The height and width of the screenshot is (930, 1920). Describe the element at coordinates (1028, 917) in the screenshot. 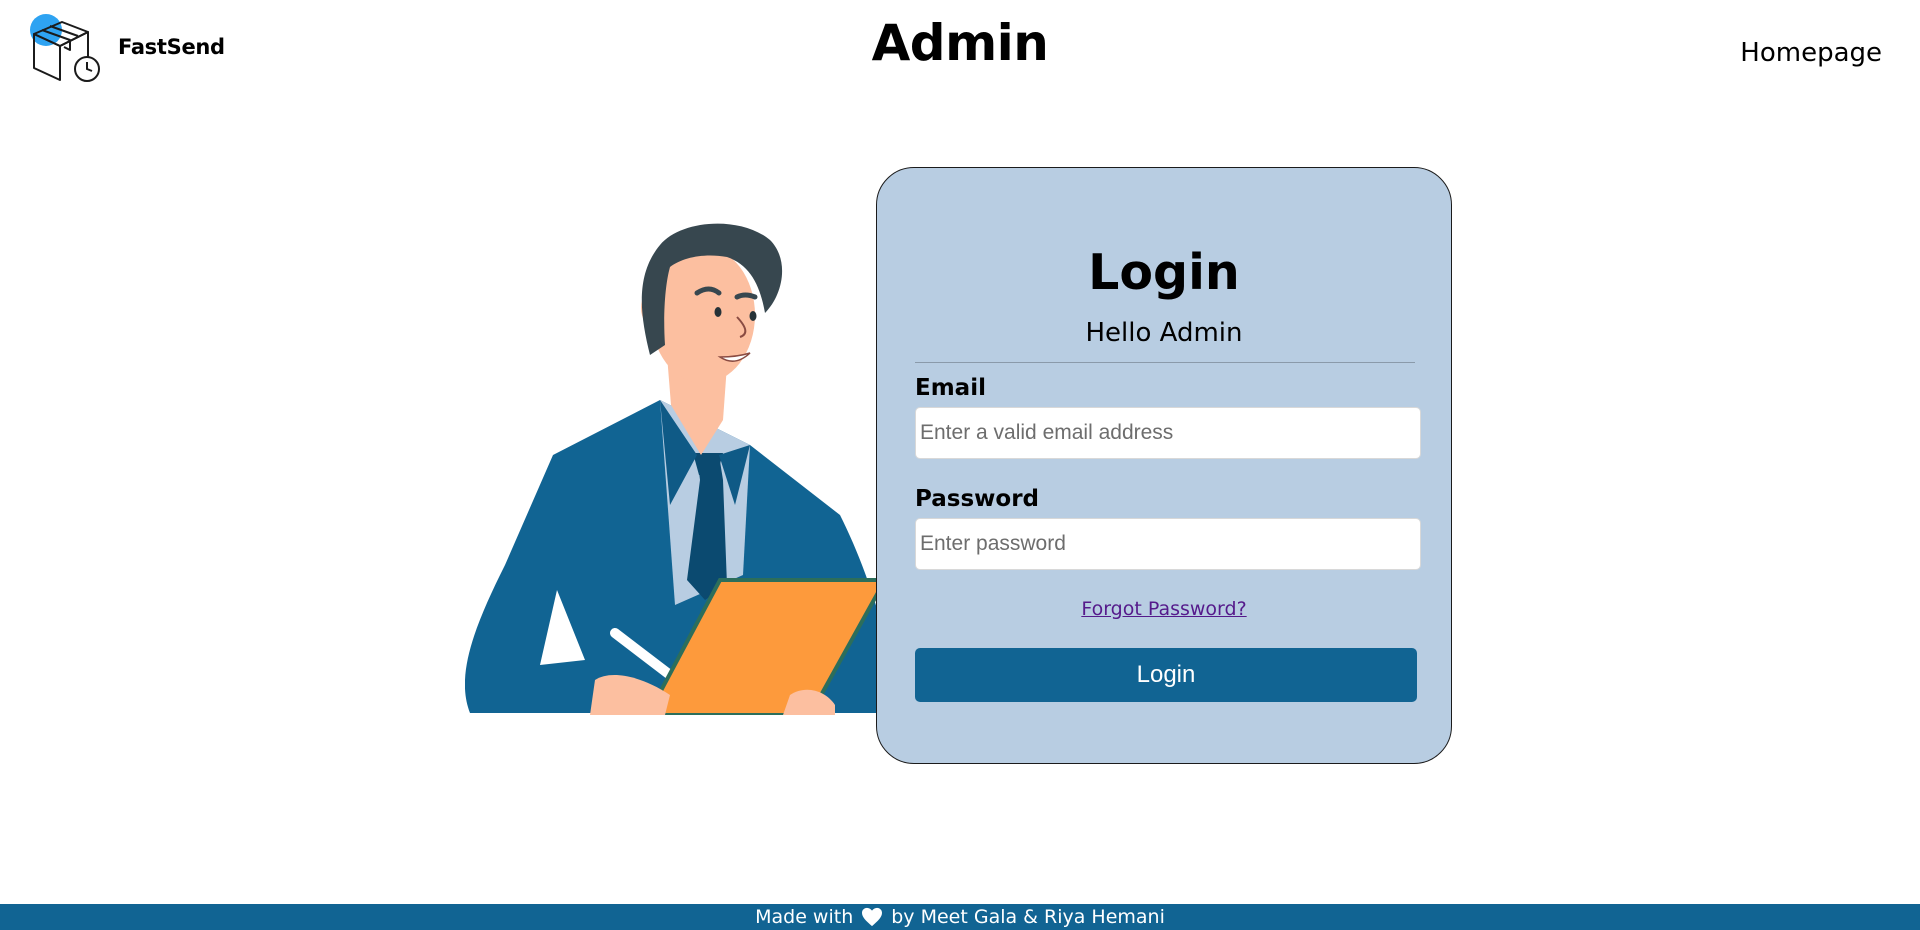

I see `footer-credits: by Meet Gala & Riya Hemani` at that location.